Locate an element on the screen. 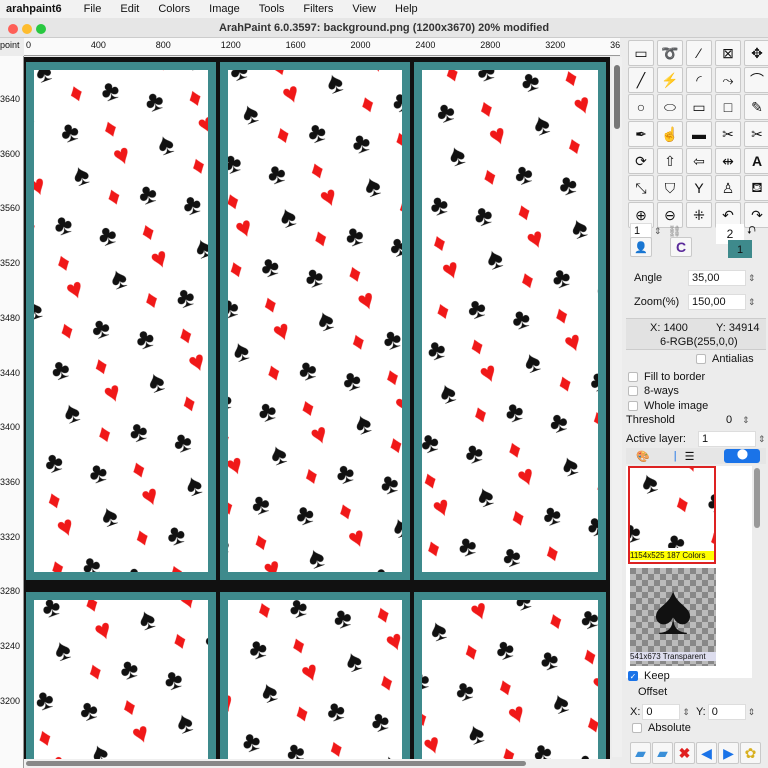  menu-help: Help is located at coordinates (406, 9).